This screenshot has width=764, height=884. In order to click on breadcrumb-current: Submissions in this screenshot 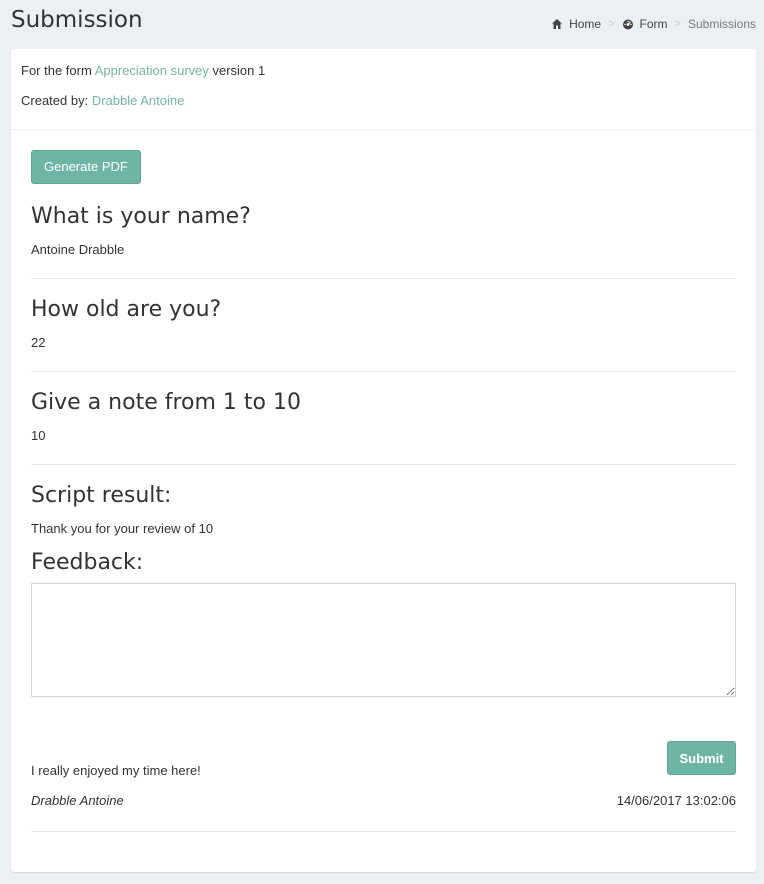, I will do `click(721, 24)`.